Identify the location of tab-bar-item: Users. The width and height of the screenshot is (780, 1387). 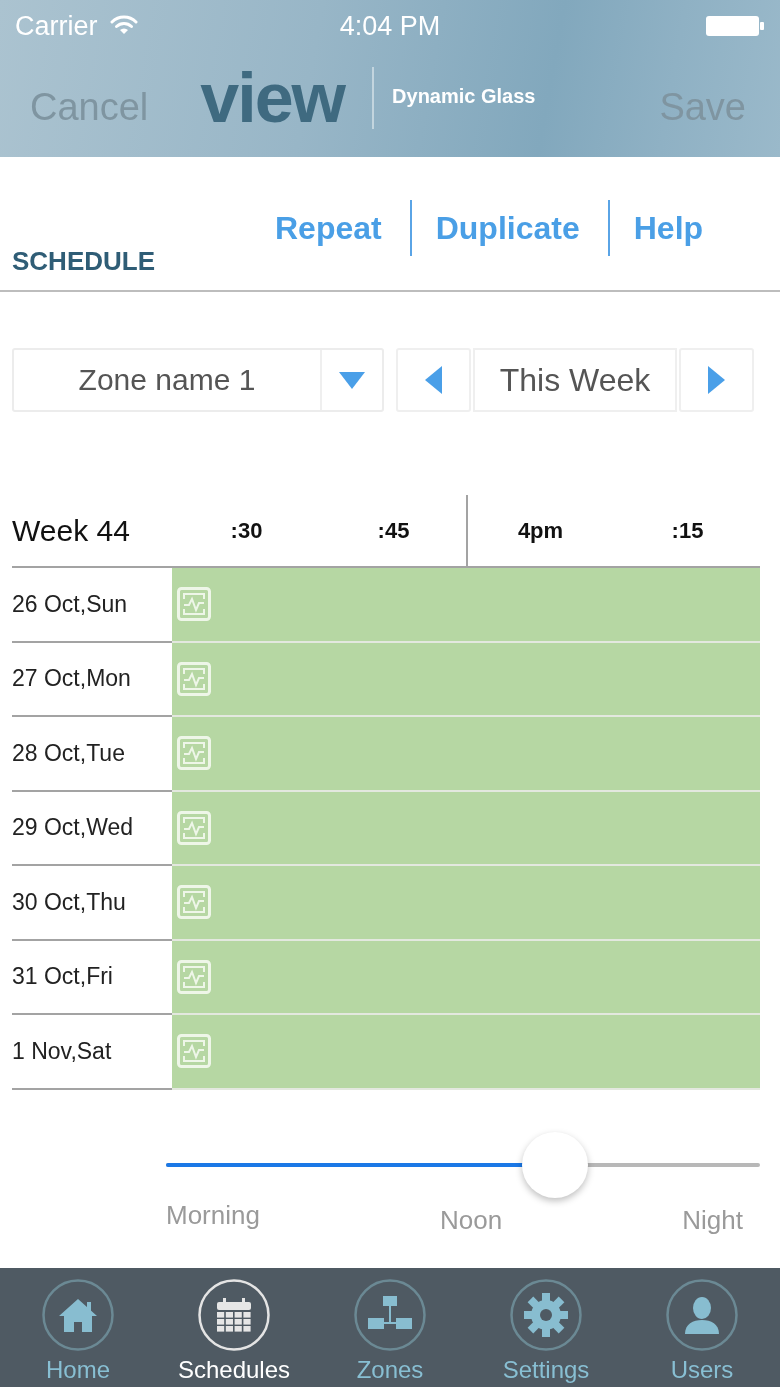
(702, 1327).